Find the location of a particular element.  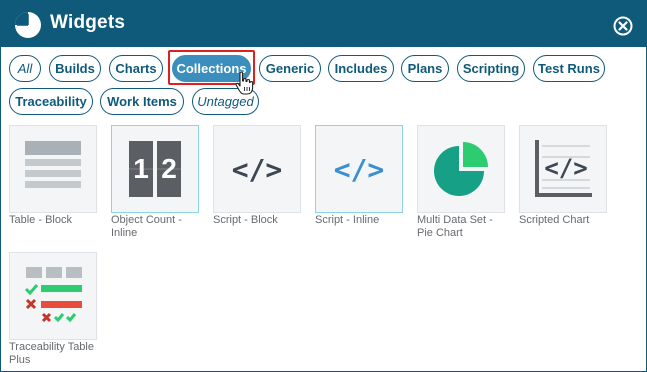

widget-script-inline: </> is located at coordinates (359, 169).